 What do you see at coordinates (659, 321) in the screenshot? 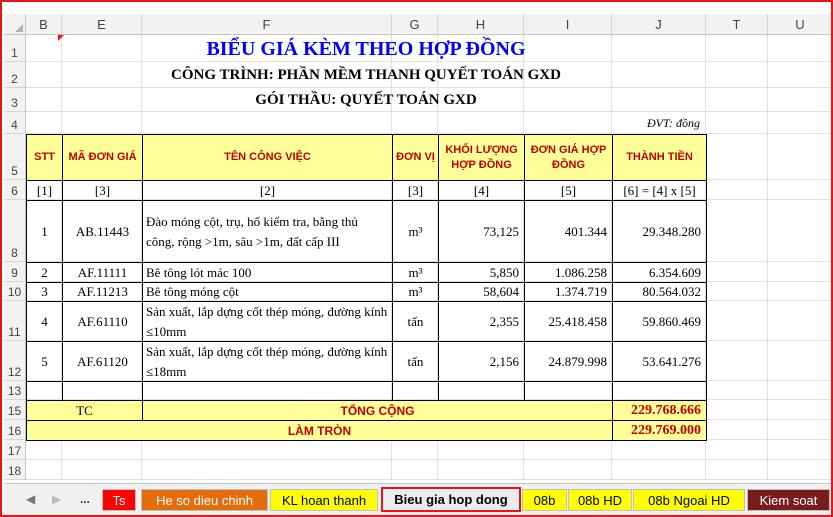
I see `item-amount: 59.860.469` at bounding box center [659, 321].